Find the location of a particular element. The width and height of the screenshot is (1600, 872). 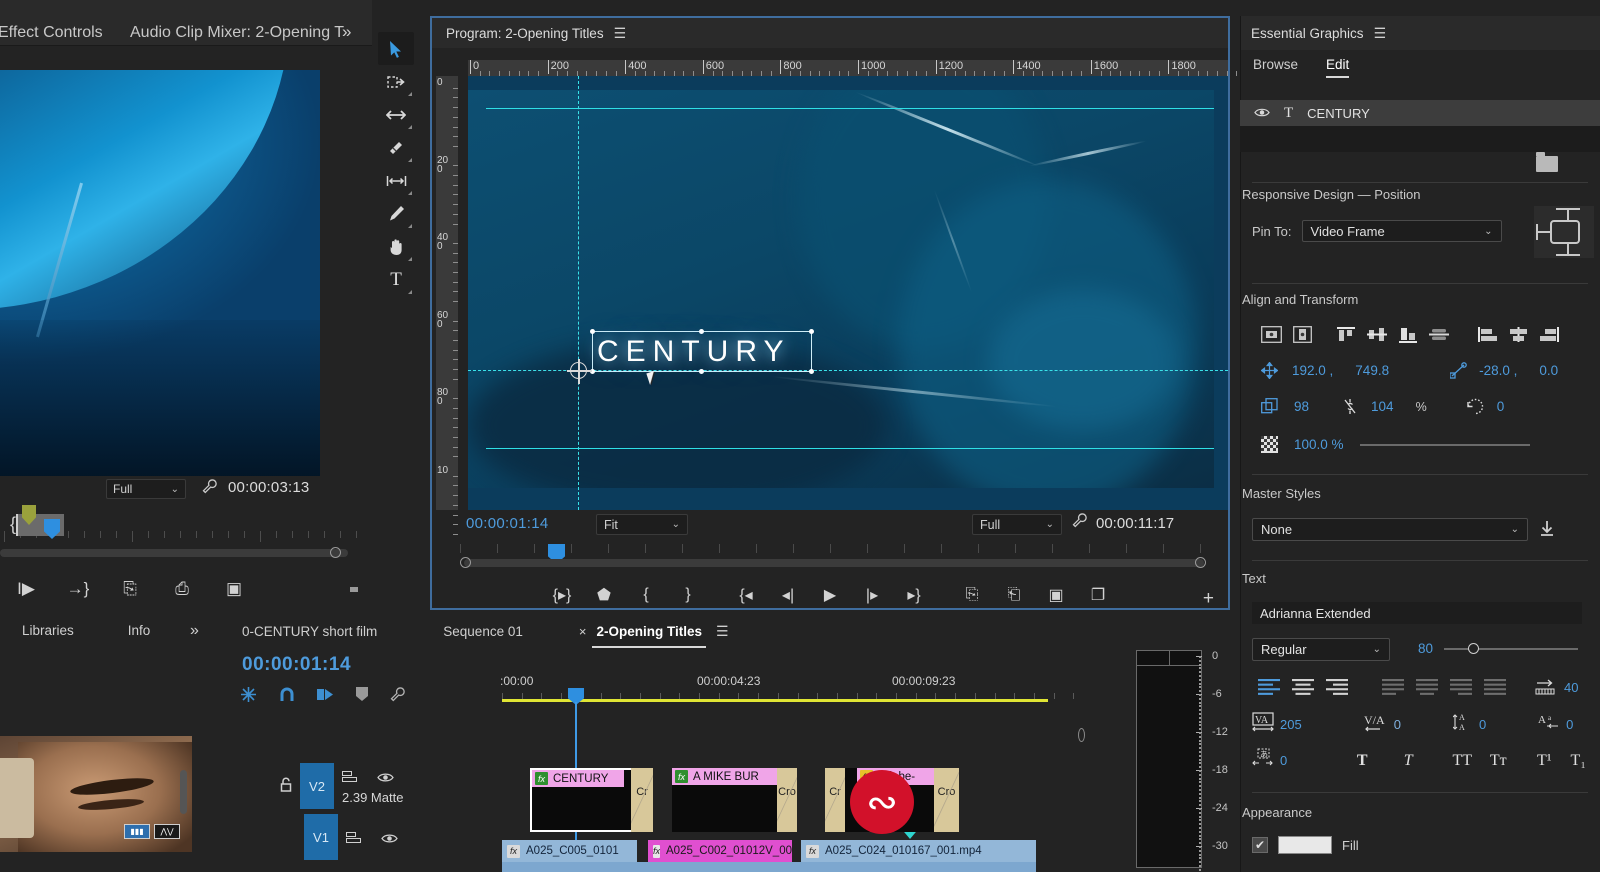

scale-x-value: 98 is located at coordinates (1301, 406).